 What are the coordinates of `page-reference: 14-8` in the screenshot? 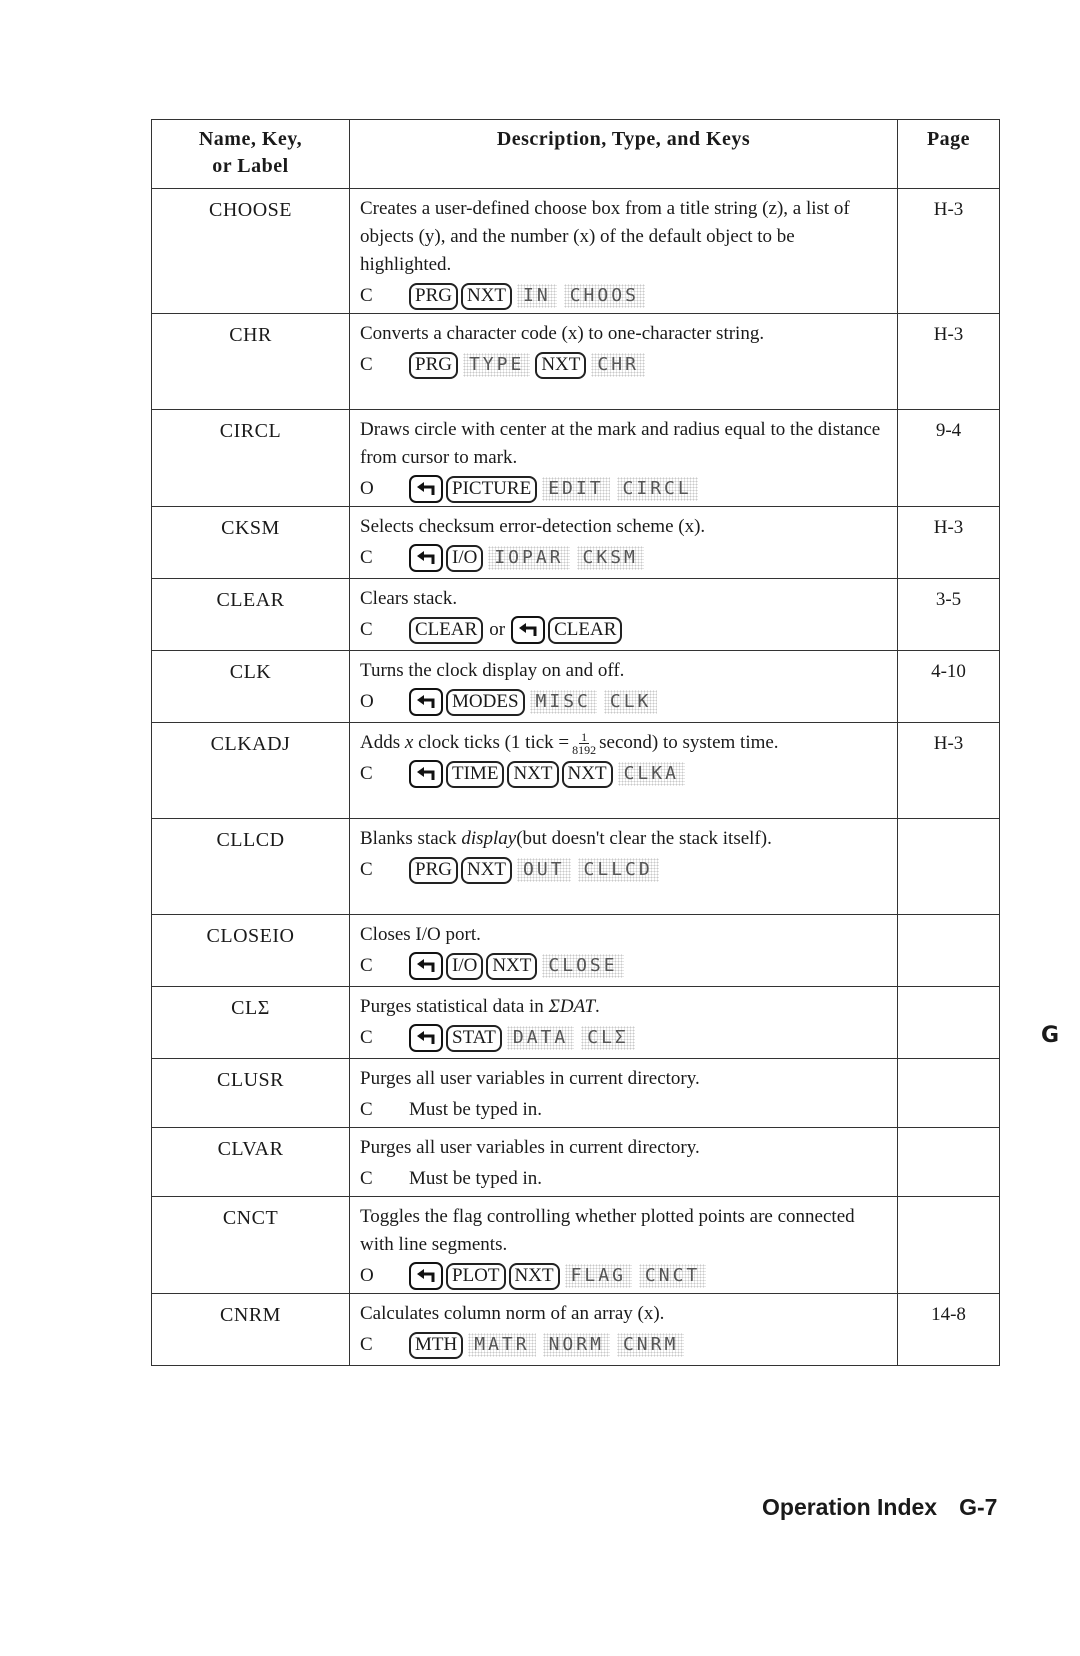 It's located at (948, 1329).